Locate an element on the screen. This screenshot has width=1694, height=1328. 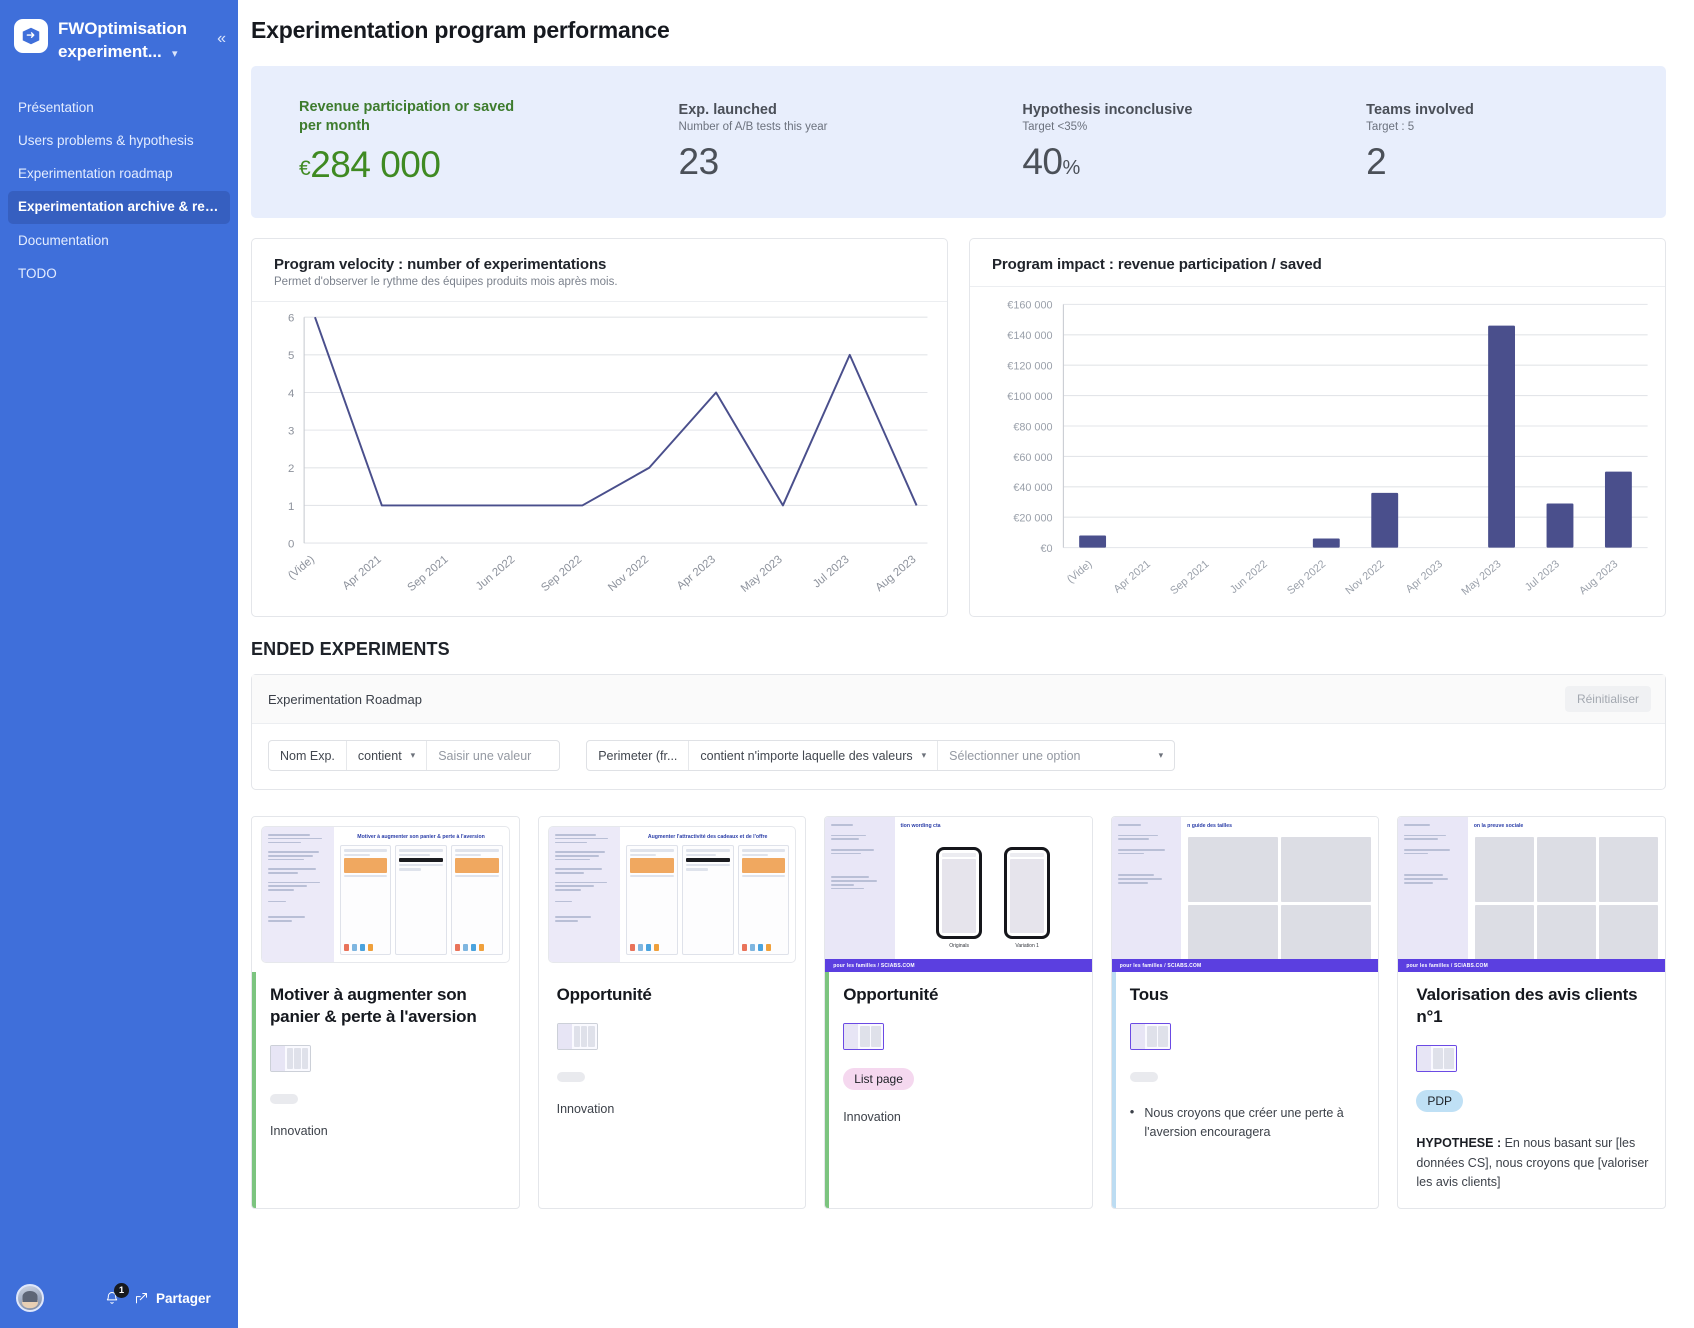
hypothesis-label: HYPOTHESE : is located at coordinates (1459, 1143).